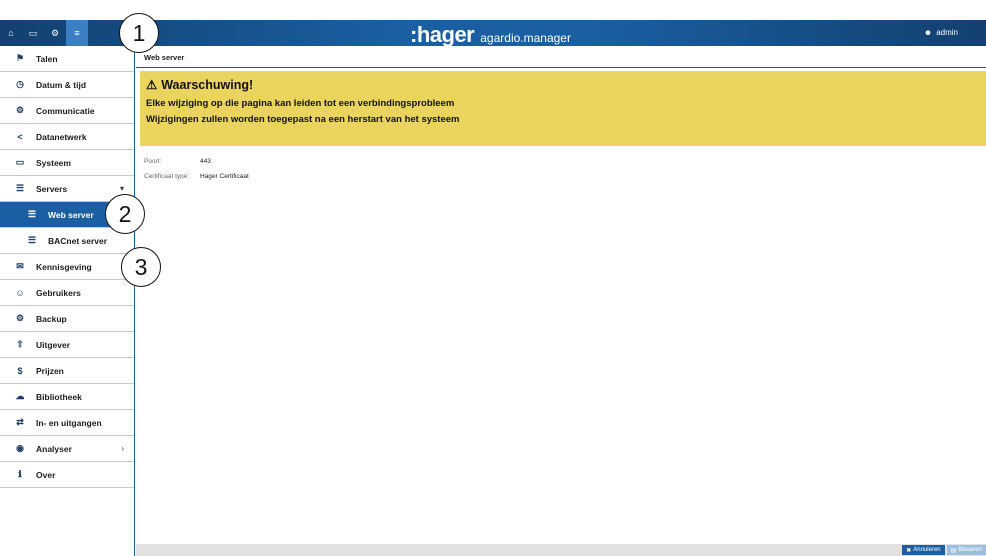 The image size is (986, 556). What do you see at coordinates (67, 59) in the screenshot?
I see `sidebar-item-talen: ⚑ Talen` at bounding box center [67, 59].